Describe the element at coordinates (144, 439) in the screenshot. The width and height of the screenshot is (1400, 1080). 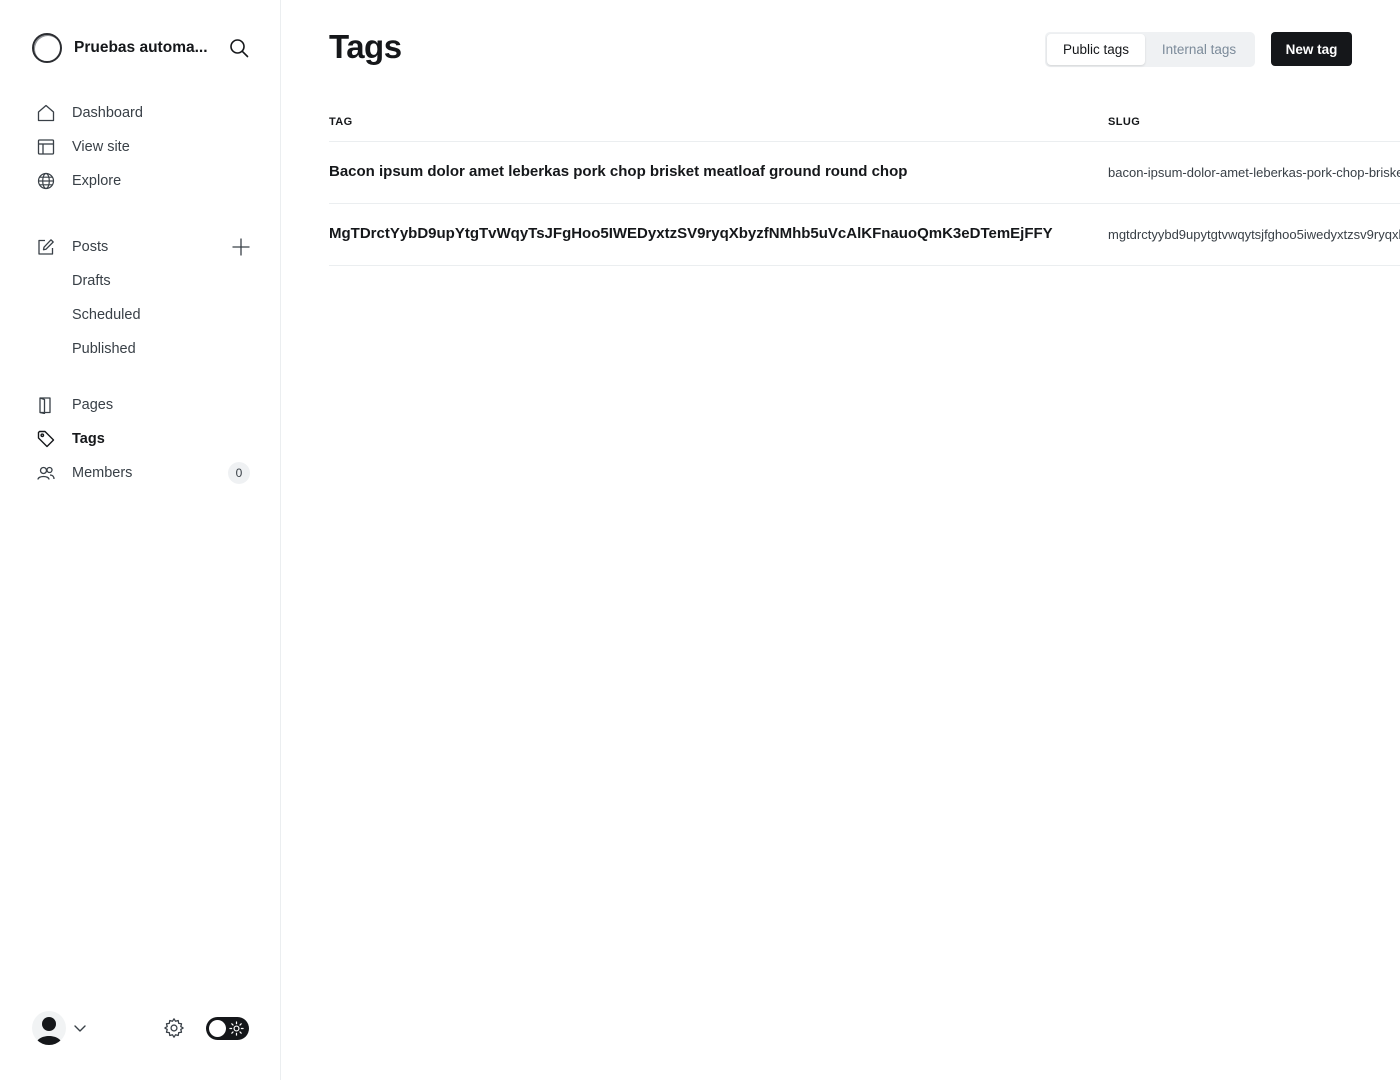
I see `sidebar-item-tags: Tags` at that location.